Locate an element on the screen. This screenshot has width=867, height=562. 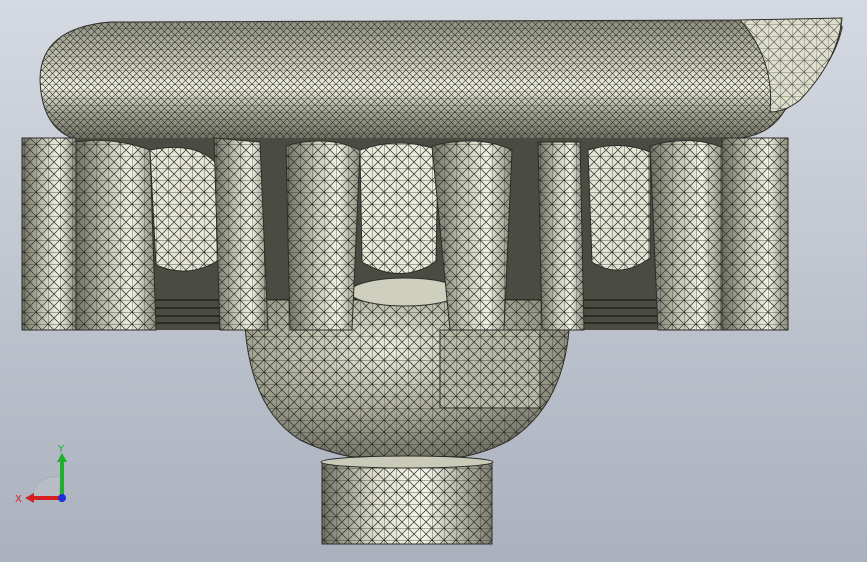
y-axis-label: Y is located at coordinates (61, 449).